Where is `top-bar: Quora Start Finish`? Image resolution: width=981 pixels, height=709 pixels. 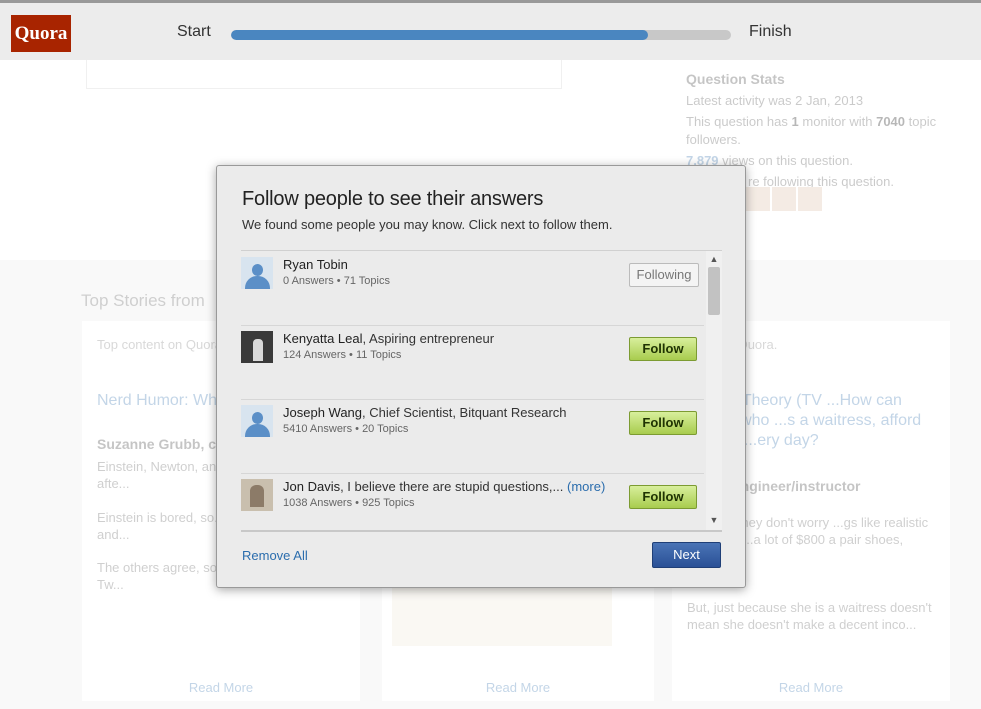
top-bar: Quora Start Finish is located at coordinates (490, 30).